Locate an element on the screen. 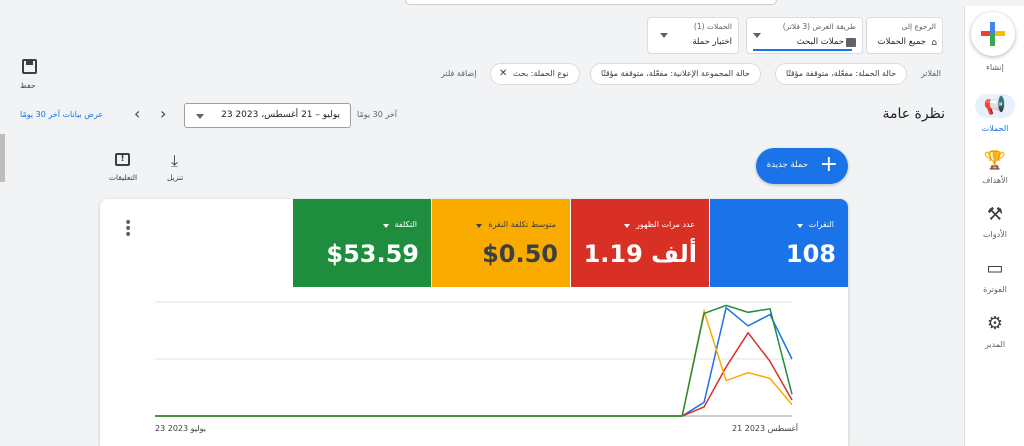  feedback-label: التعليقات is located at coordinates (123, 177).